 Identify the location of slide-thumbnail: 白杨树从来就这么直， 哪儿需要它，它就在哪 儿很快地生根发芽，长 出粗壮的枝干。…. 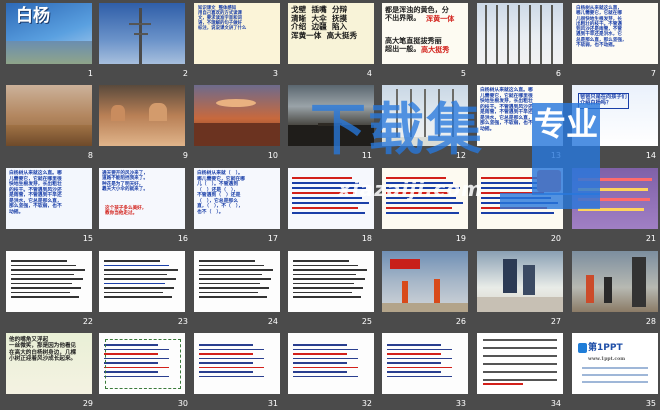
(615, 33).